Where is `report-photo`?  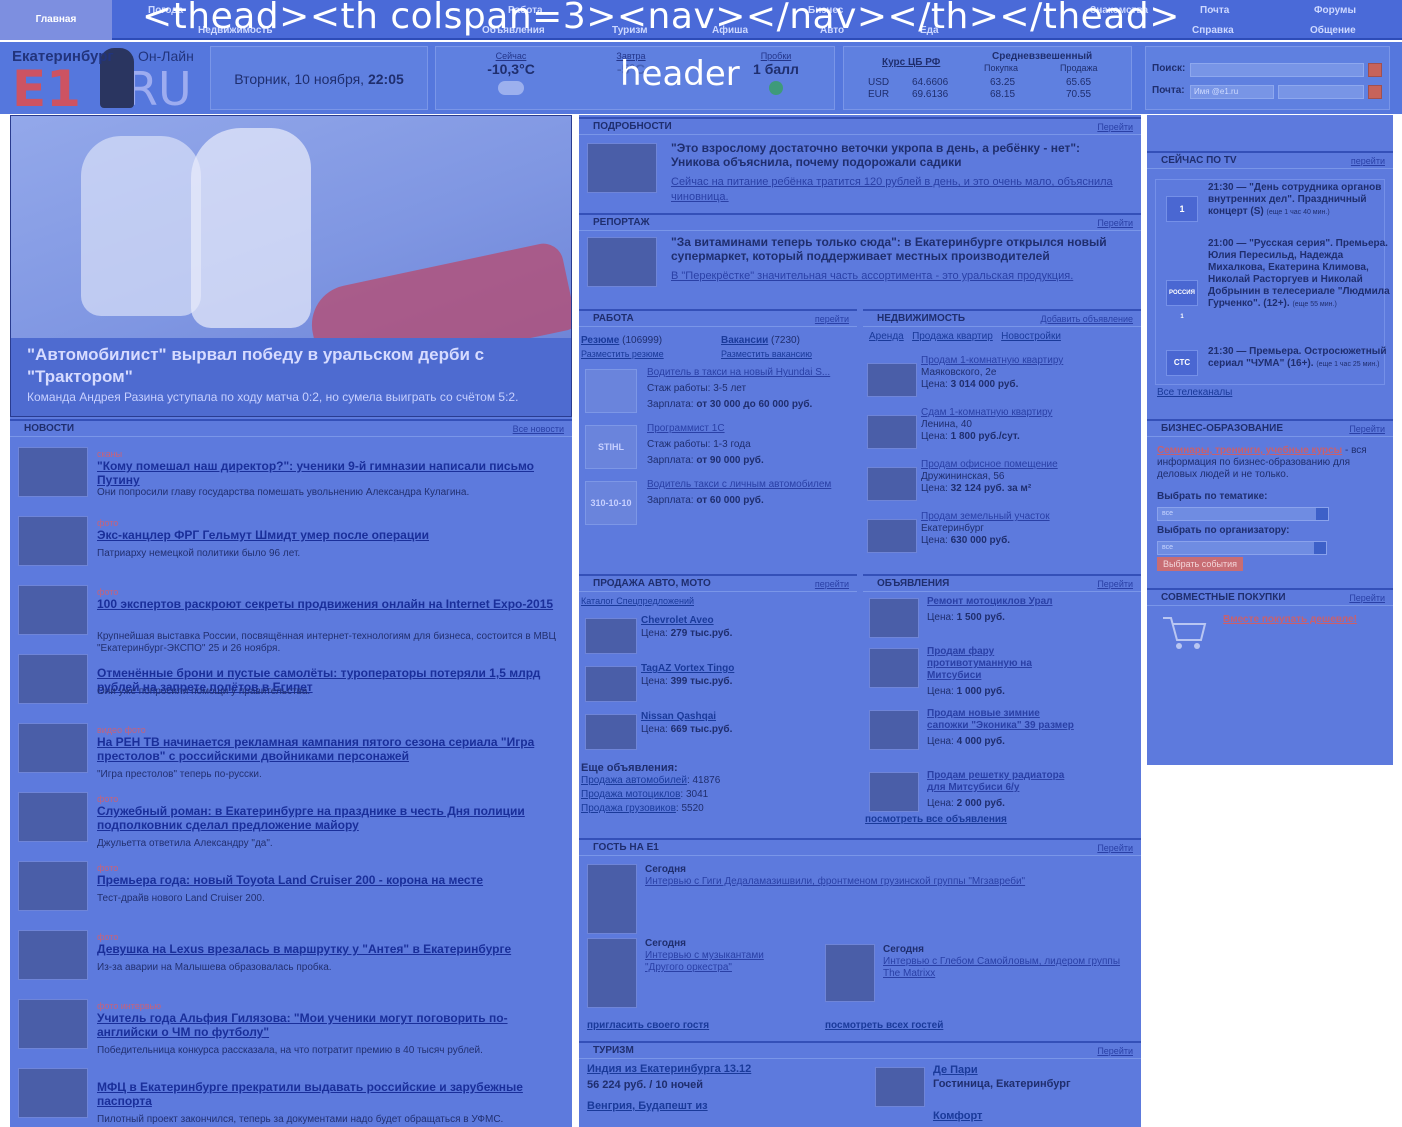
report-photo is located at coordinates (622, 262).